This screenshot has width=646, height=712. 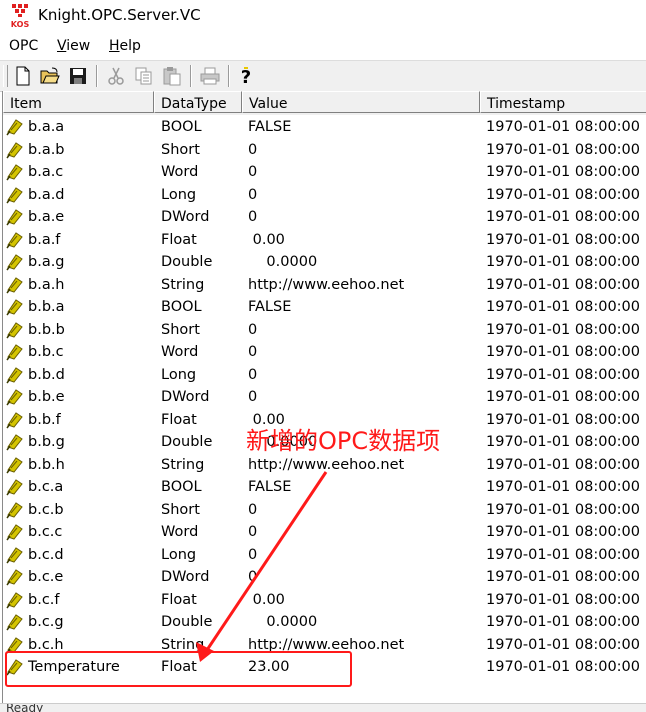 I want to click on table-row: b.b.d Long 0 1970-01-01 08:00:00, so click(x=324, y=375).